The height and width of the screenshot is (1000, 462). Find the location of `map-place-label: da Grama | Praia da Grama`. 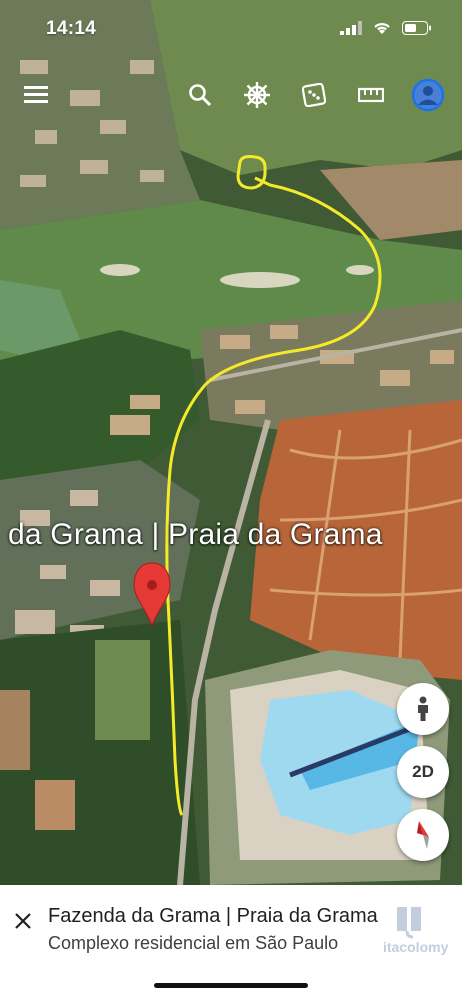

map-place-label: da Grama | Praia da Grama is located at coordinates (195, 535).